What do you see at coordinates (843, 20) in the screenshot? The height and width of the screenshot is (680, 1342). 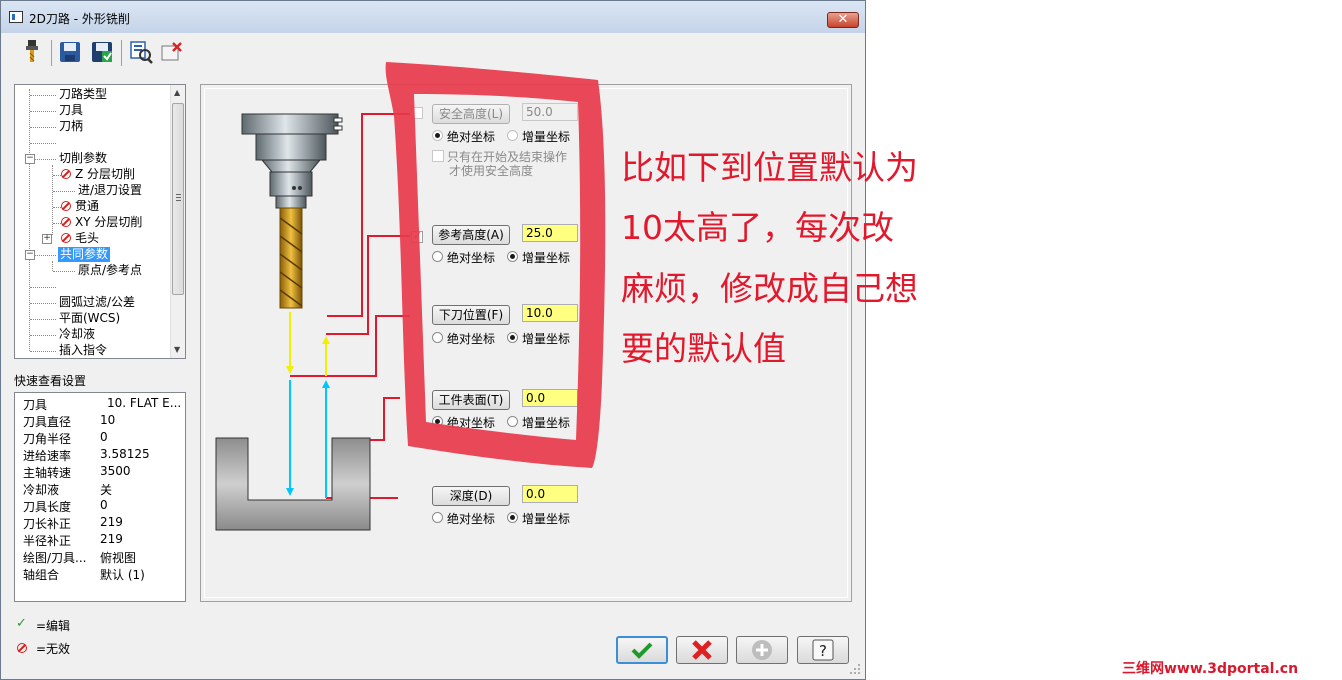 I see `close-button: ✕` at bounding box center [843, 20].